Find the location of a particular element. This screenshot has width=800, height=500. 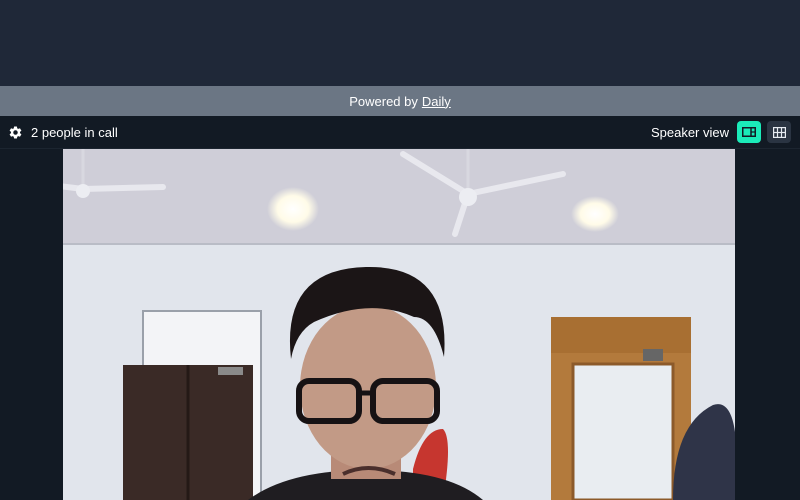

speaker-layout-icon is located at coordinates (749, 132).